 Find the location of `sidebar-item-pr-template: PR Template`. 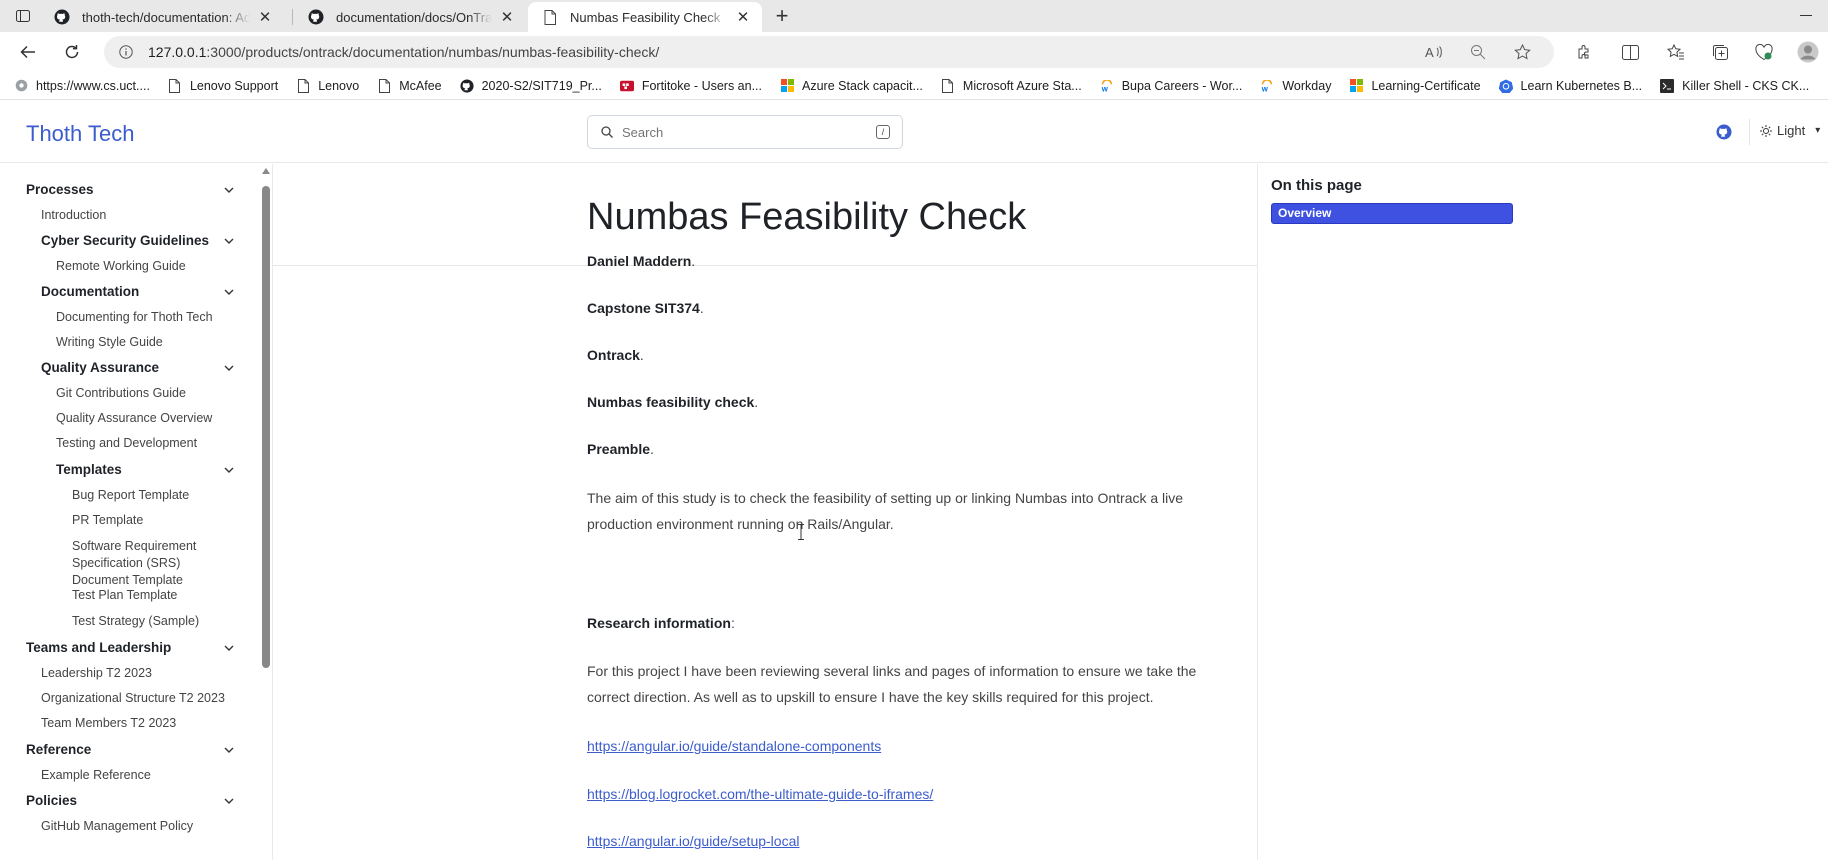

sidebar-item-pr-template: PR Template is located at coordinates (154, 520).